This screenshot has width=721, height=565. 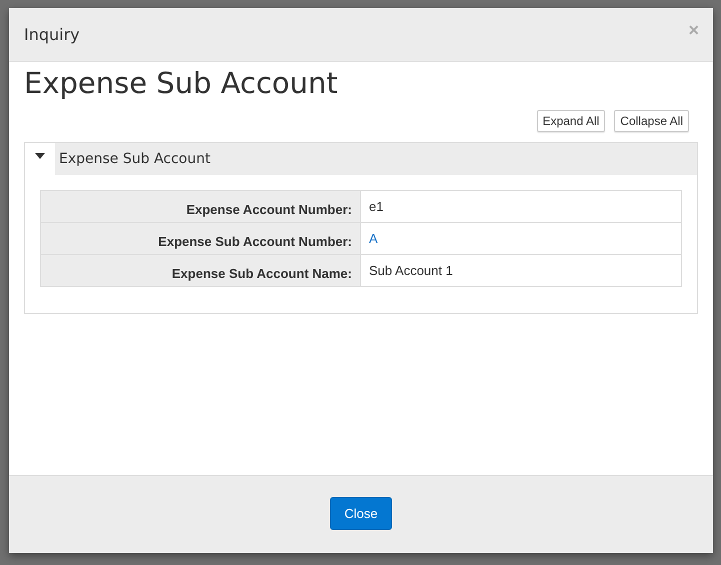 What do you see at coordinates (571, 121) in the screenshot?
I see `toolbar-button: Expand All` at bounding box center [571, 121].